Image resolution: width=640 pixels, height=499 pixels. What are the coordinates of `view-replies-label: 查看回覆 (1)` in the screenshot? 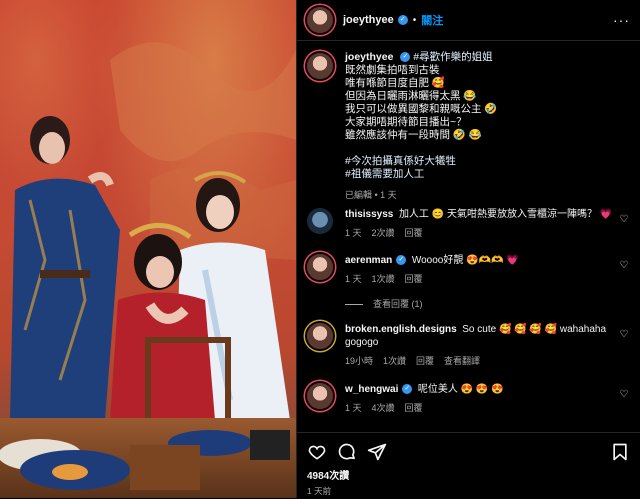 It's located at (398, 304).